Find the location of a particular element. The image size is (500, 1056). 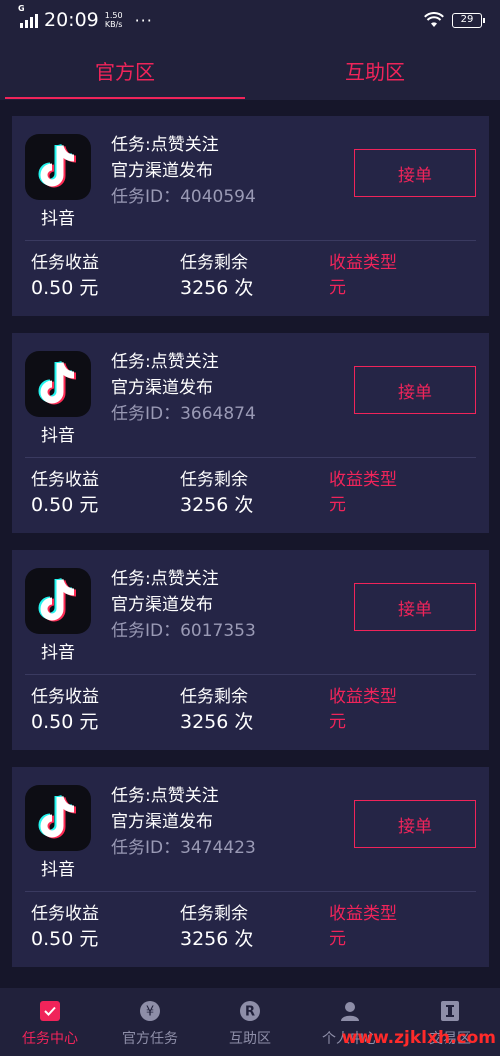

tab-mutual: 互助区 is located at coordinates (375, 70).